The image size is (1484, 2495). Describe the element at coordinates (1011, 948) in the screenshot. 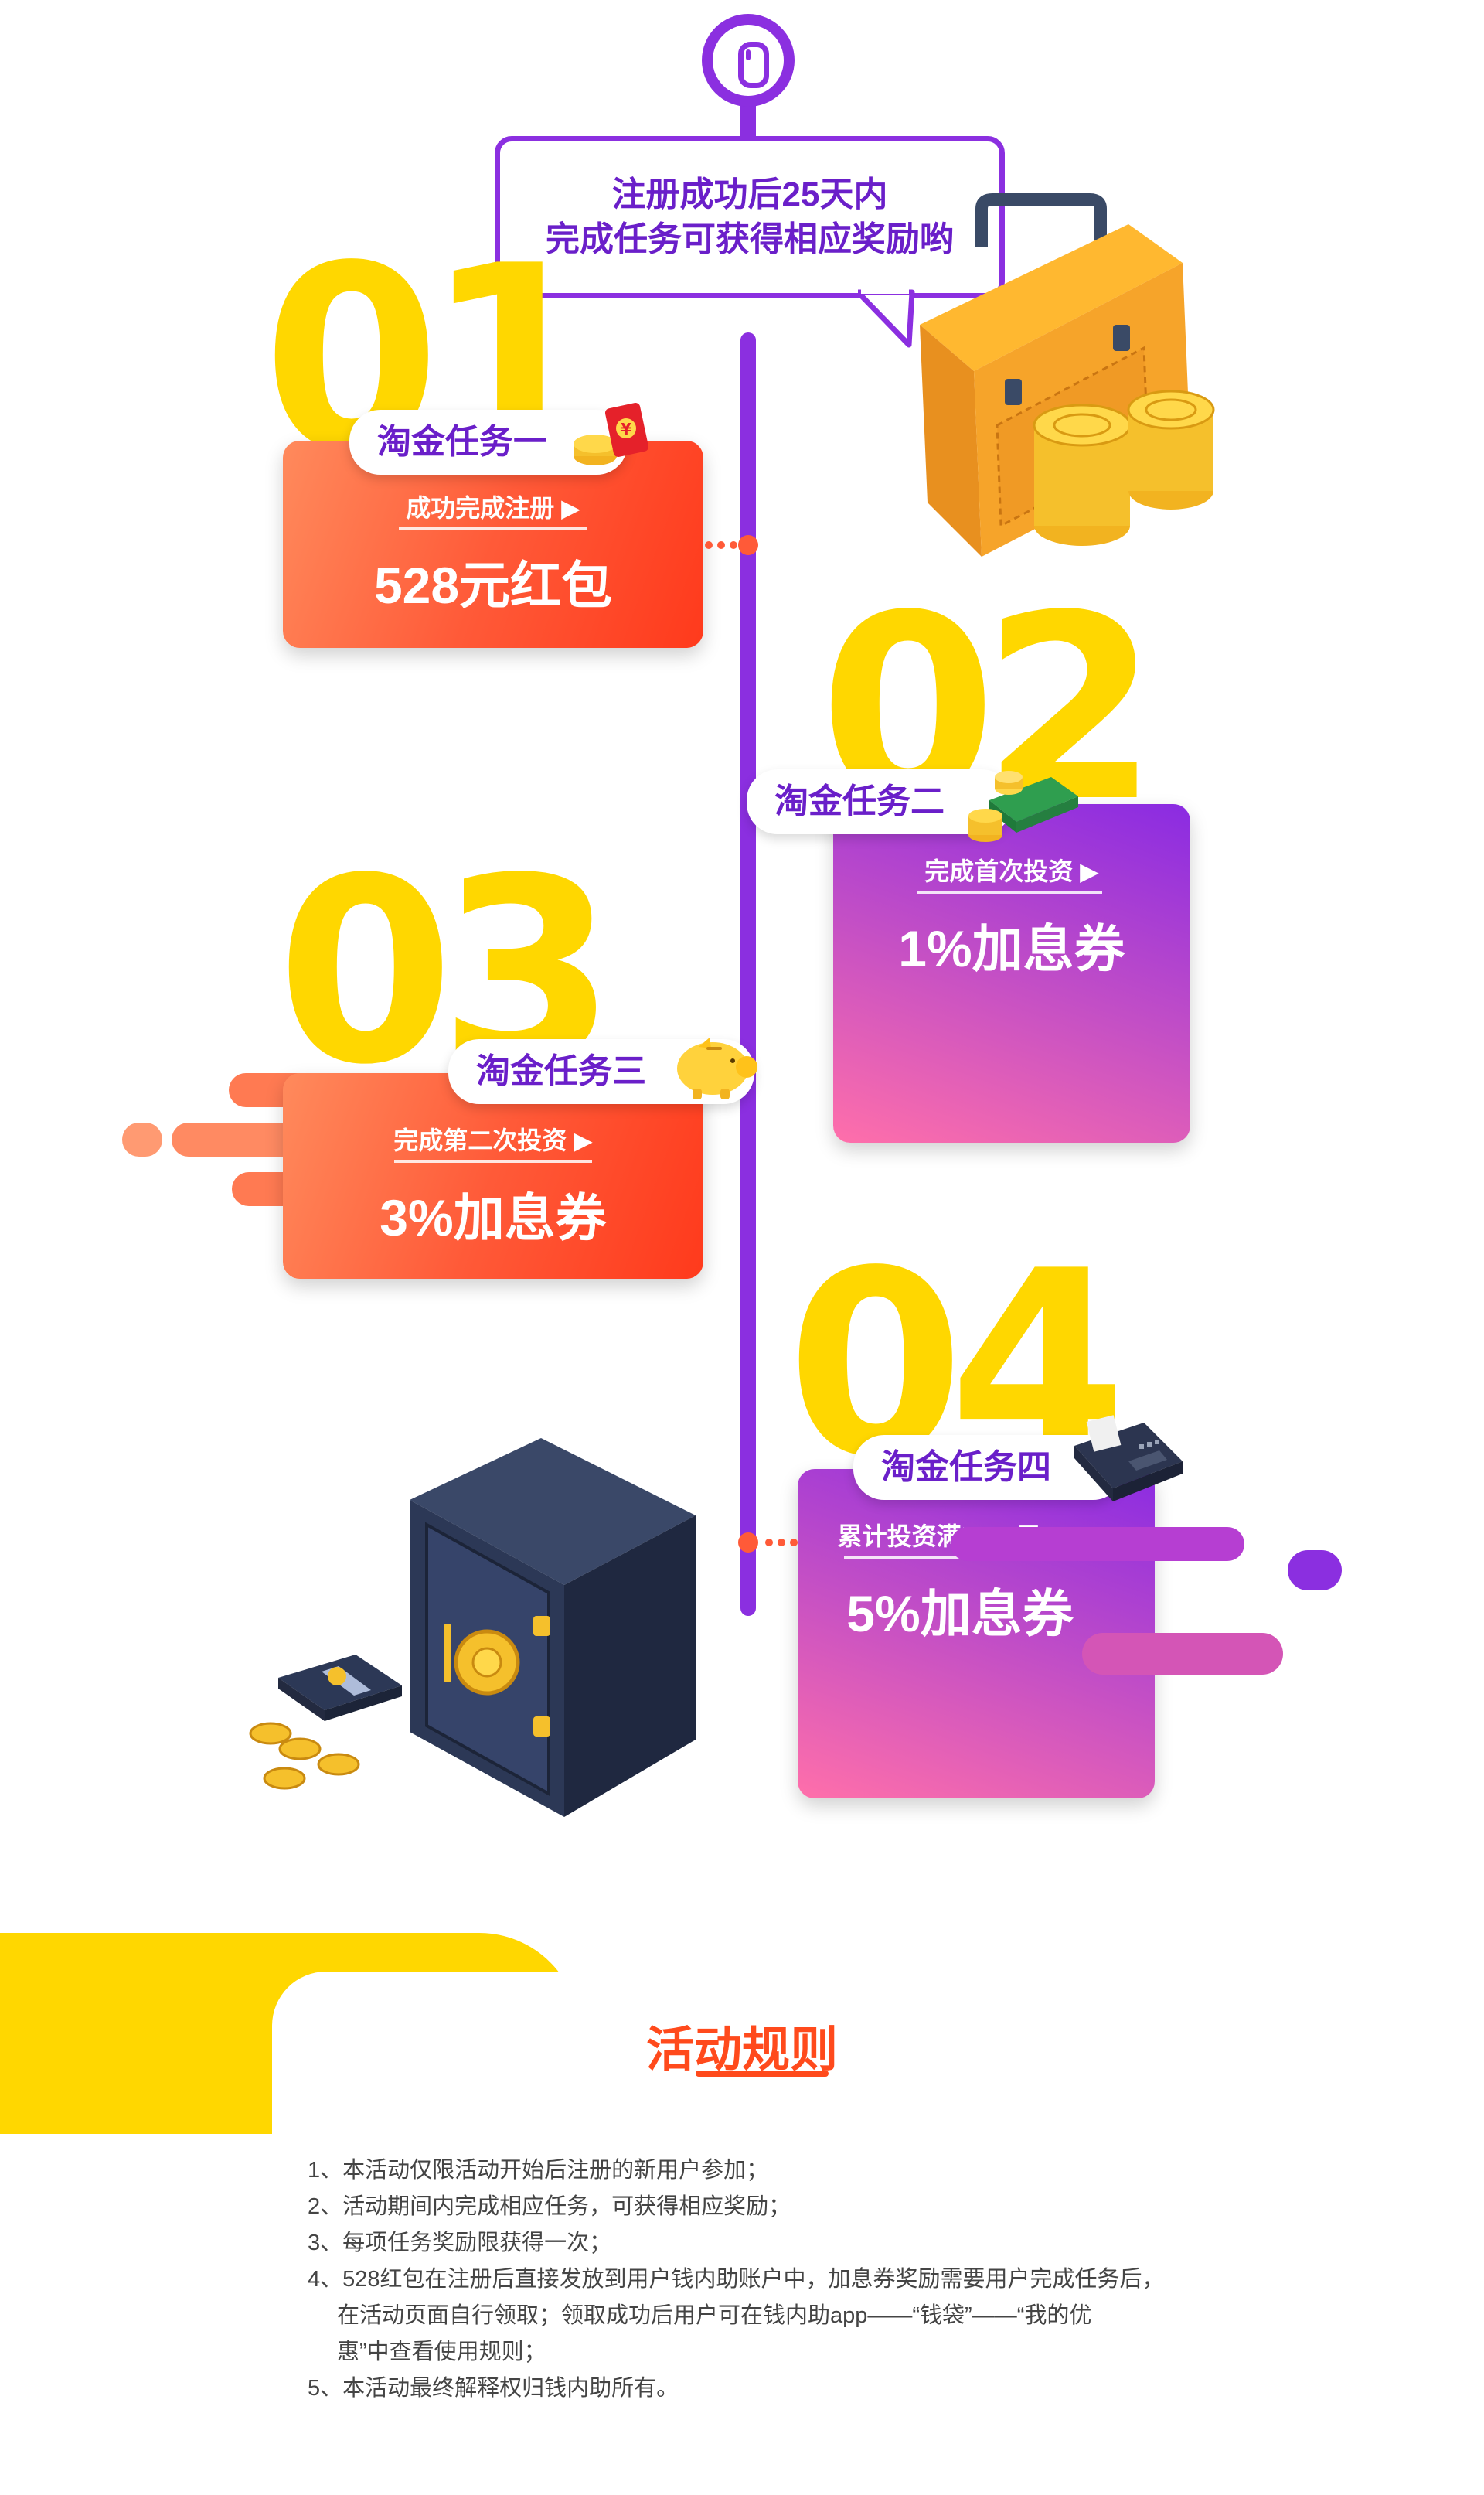

I see `task-2-reward: 1%加息券` at that location.